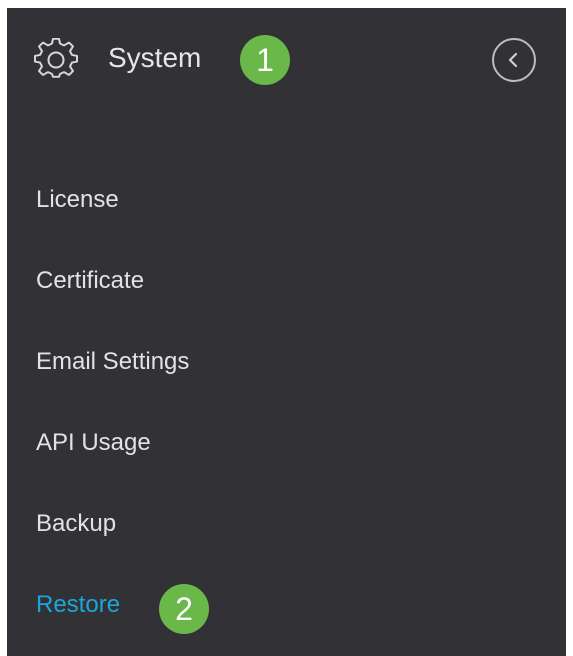 The image size is (573, 656). I want to click on collapse-sidebar-button, so click(514, 60).